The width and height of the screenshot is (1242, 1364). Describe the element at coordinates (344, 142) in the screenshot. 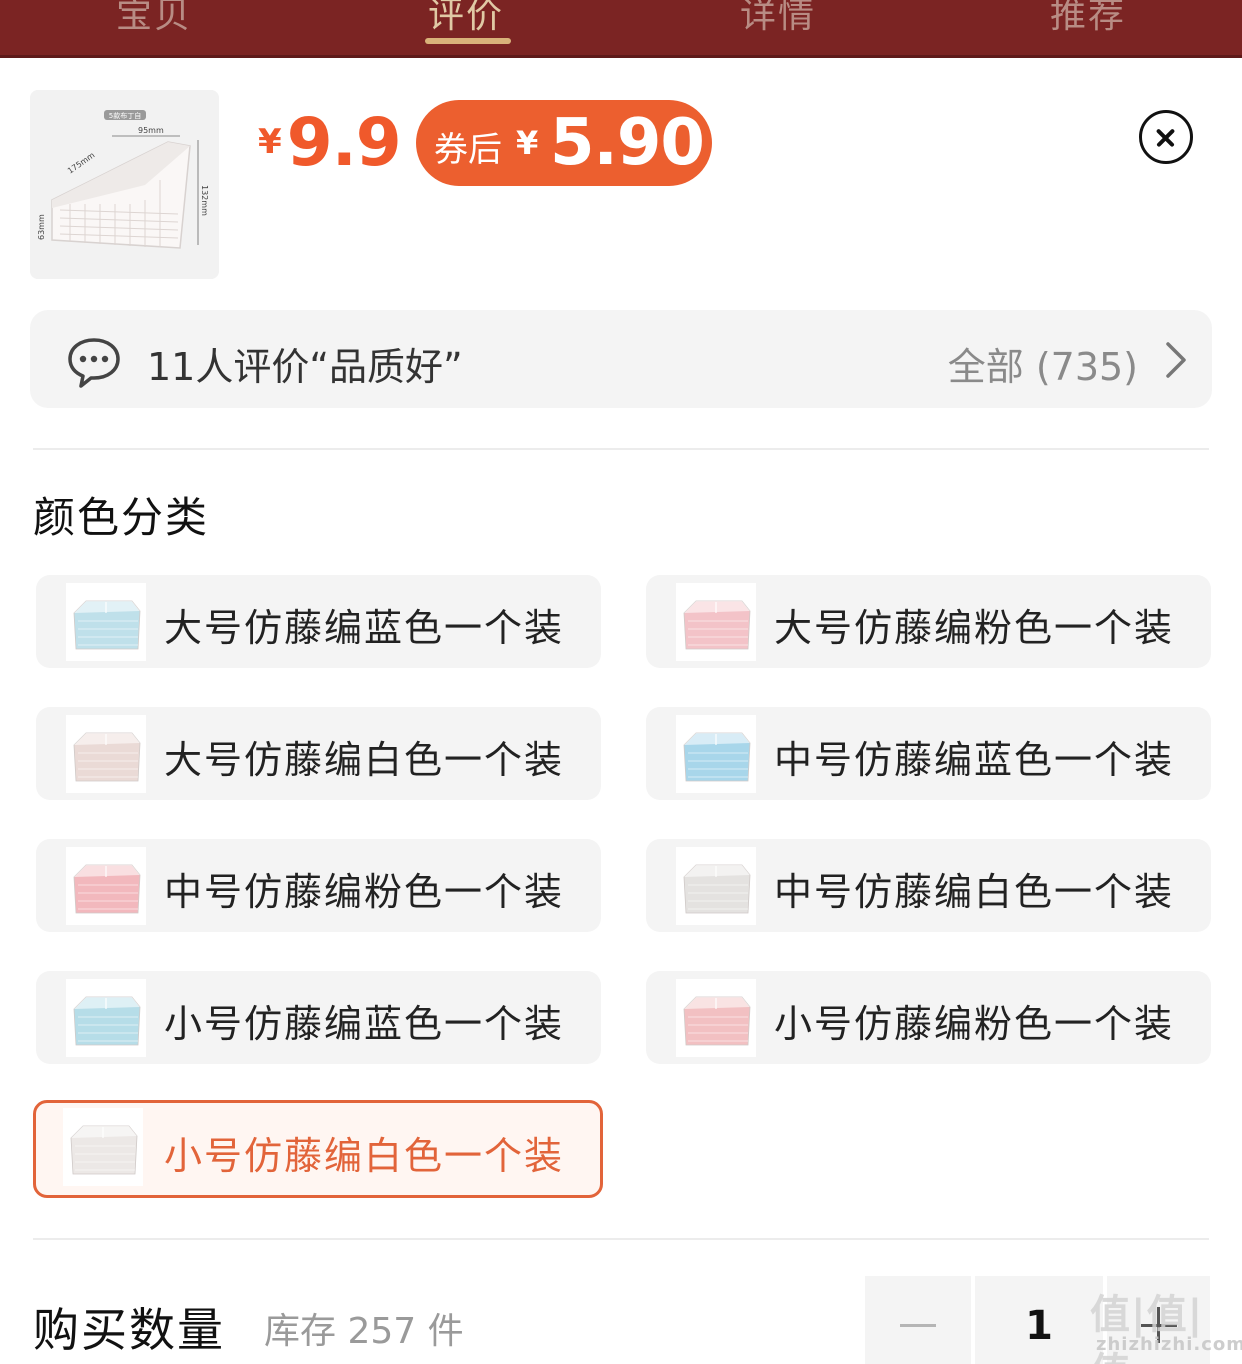

I see `price-value: 9.9` at that location.